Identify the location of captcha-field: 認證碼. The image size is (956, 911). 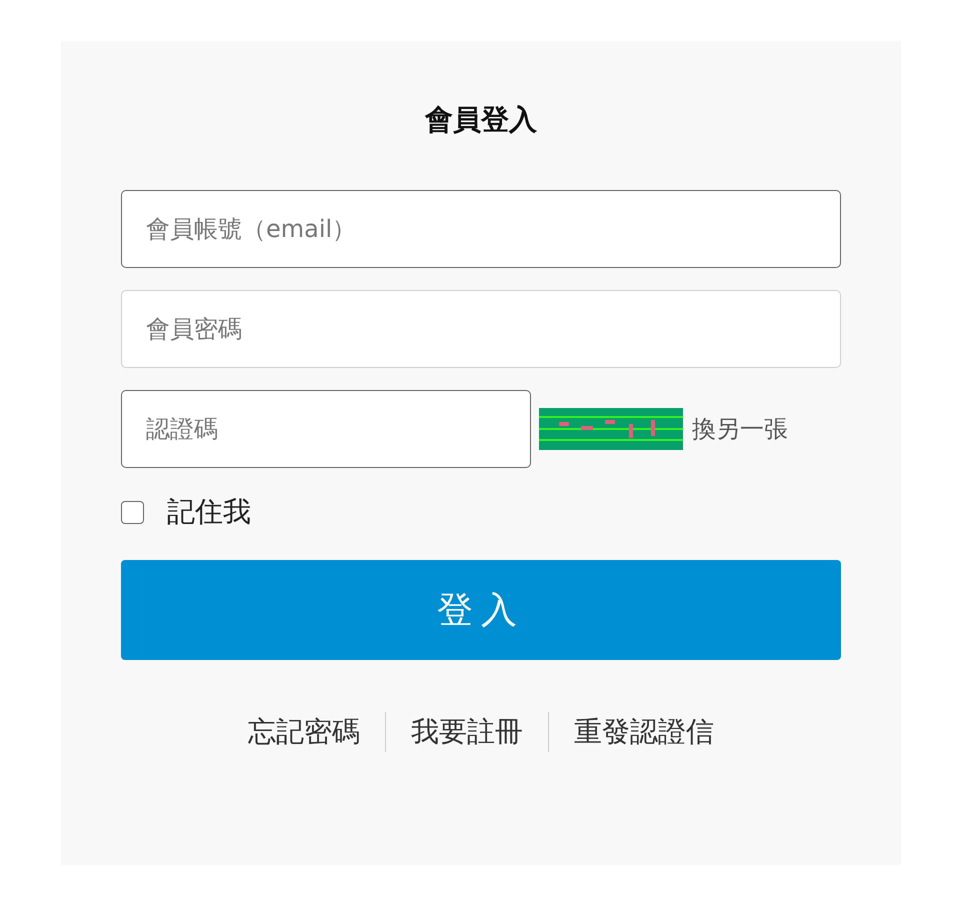
(326, 429).